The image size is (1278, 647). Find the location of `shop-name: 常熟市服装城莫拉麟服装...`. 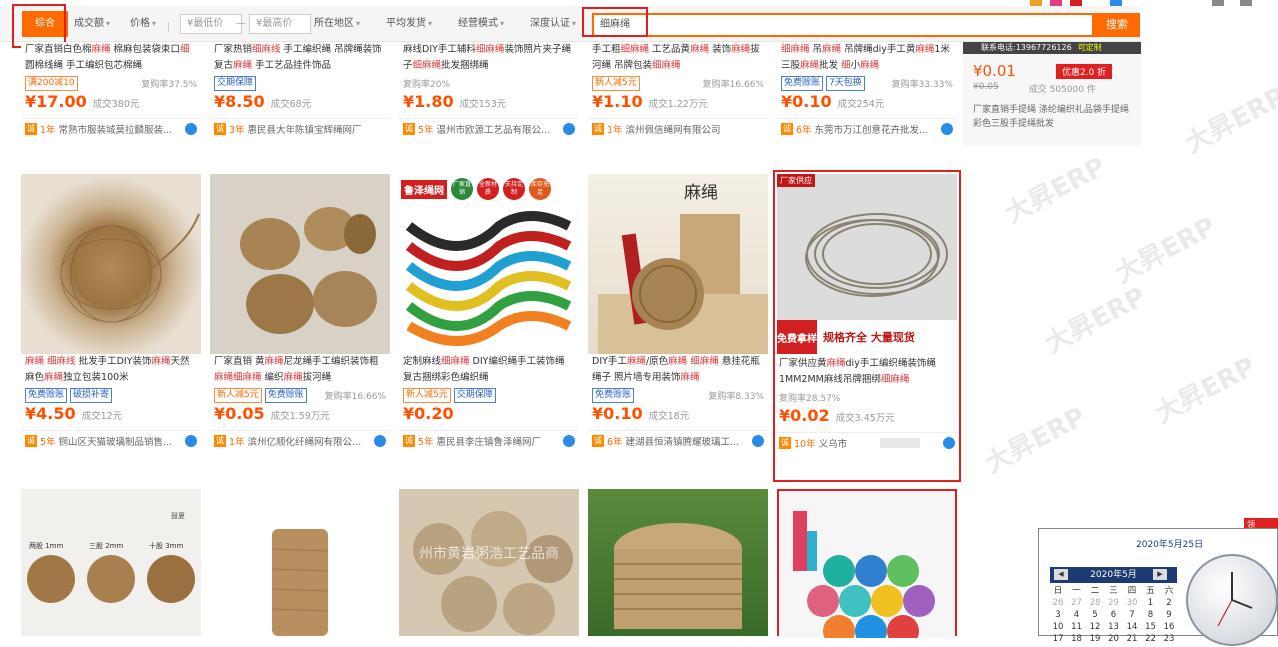

shop-name: 常熟市服装城莫拉麟服装... is located at coordinates (120, 129).